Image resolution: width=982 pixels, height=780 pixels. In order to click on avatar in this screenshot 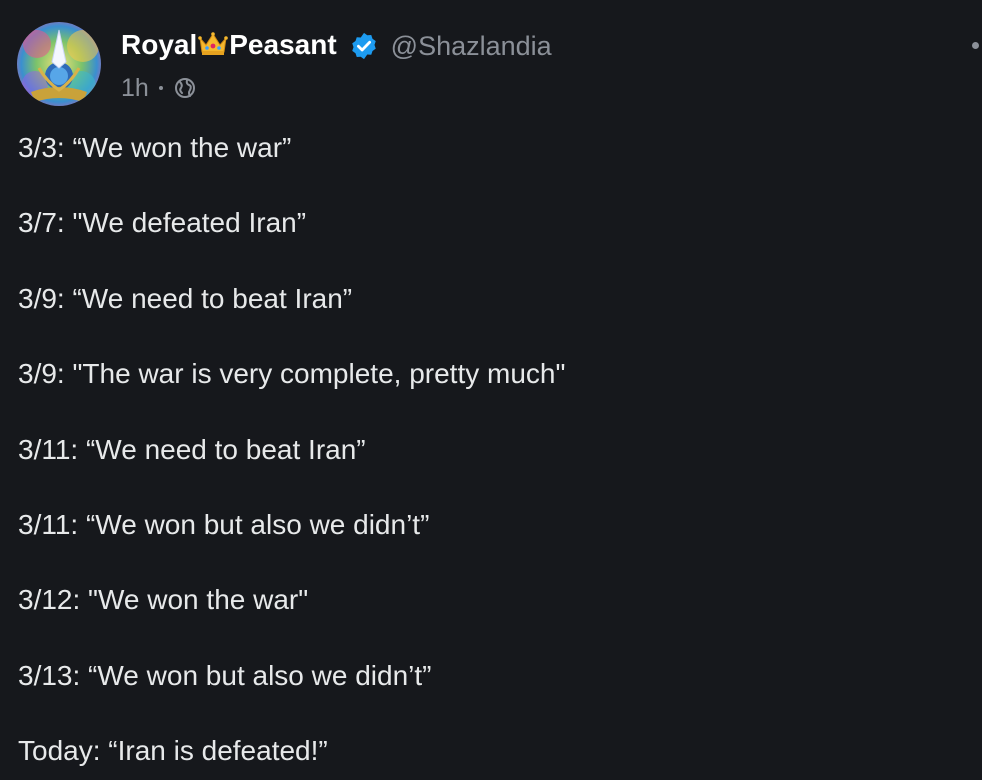, I will do `click(59, 64)`.